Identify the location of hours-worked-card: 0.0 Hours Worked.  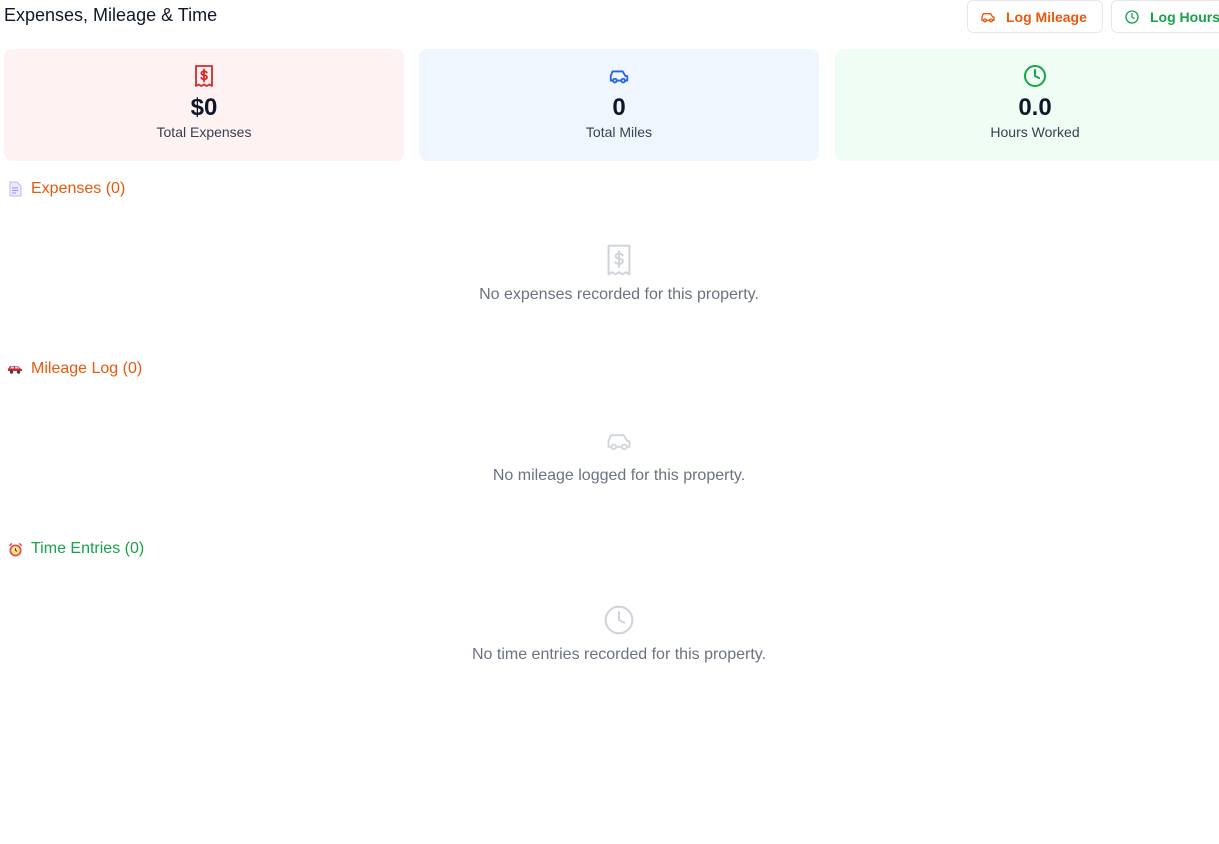
(1027, 105).